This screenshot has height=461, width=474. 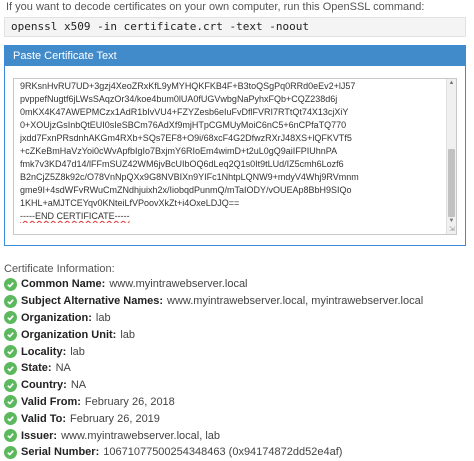 I want to click on info-row-valid-from: Valid From: February 26, 2018, so click(x=237, y=402).